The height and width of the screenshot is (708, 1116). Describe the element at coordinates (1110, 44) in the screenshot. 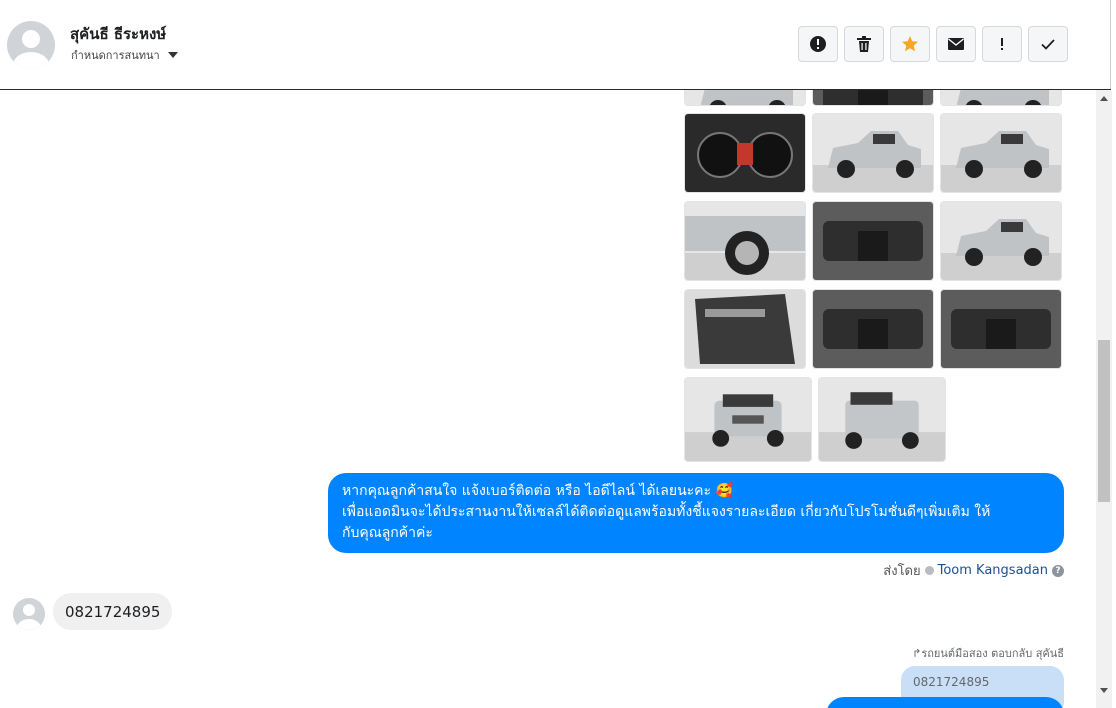

I see `header-edge` at that location.